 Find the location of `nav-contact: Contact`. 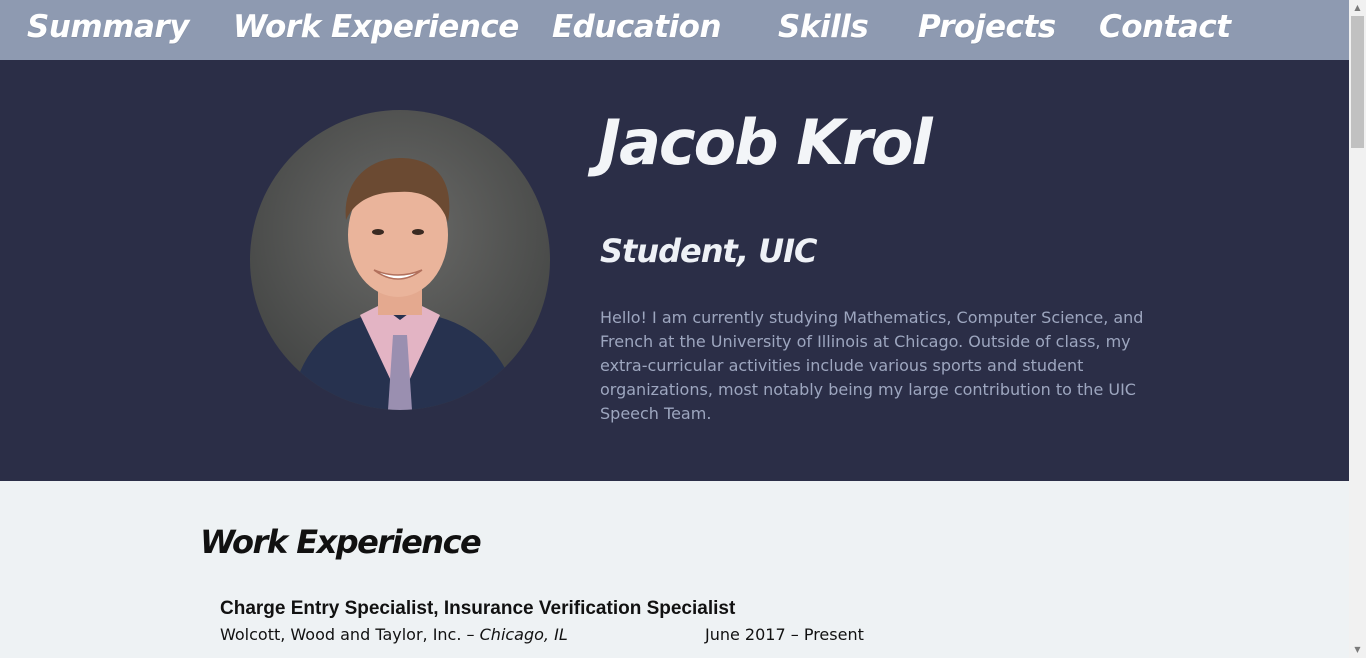

nav-contact: Contact is located at coordinates (1165, 27).